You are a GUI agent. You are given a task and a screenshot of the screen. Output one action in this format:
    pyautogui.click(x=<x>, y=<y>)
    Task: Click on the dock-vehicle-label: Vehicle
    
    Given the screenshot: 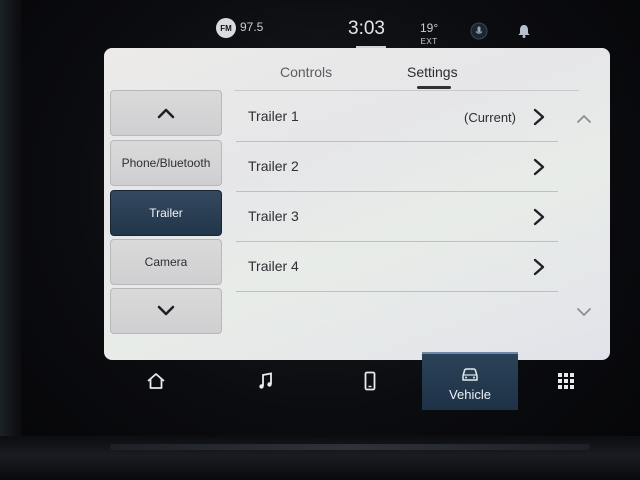 What is the action you would take?
    pyautogui.click(x=470, y=394)
    